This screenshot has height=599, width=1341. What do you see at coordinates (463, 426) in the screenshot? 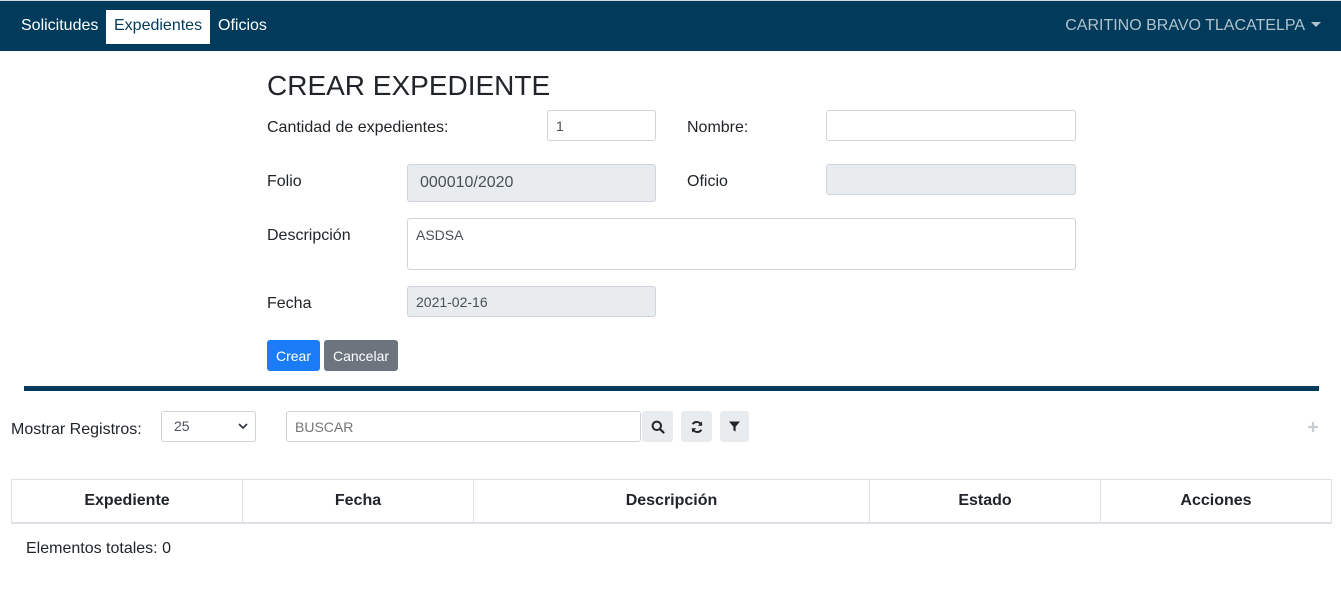
I see `search-input` at bounding box center [463, 426].